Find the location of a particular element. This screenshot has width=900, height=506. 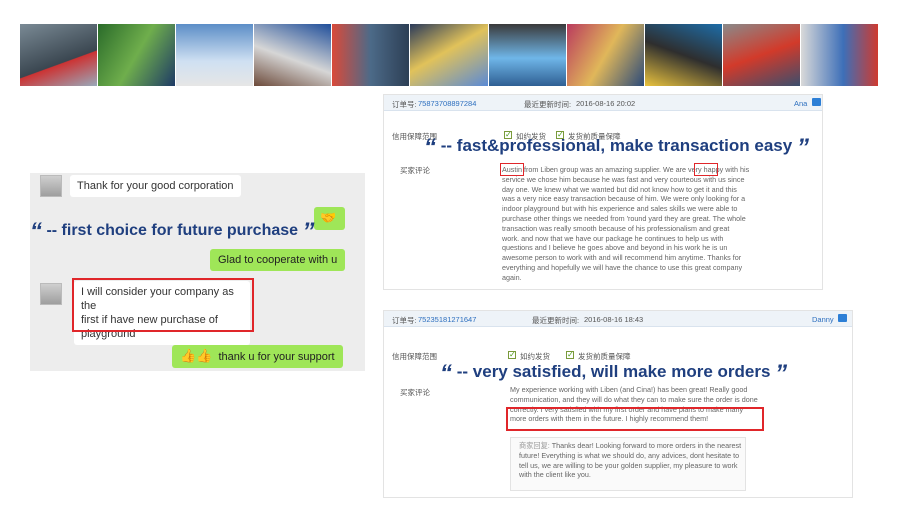

chat-message: Thank for your good corporation is located at coordinates (155, 186).